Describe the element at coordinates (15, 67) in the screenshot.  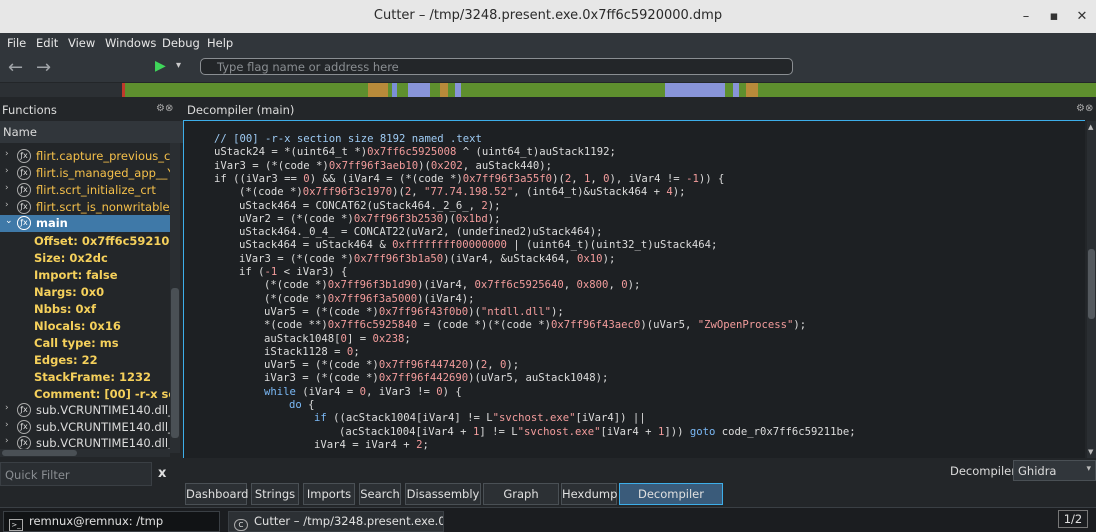
I see `back-arrow-icon: ←` at that location.